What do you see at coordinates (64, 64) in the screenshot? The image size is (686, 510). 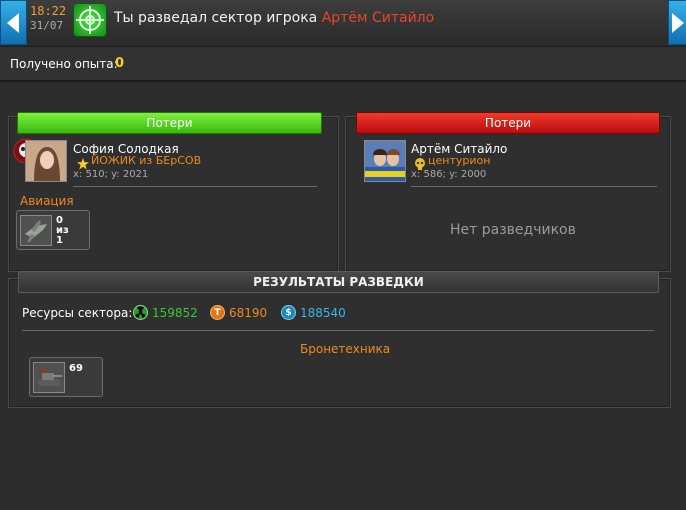 I see `xp-label: Получено опыта:` at bounding box center [64, 64].